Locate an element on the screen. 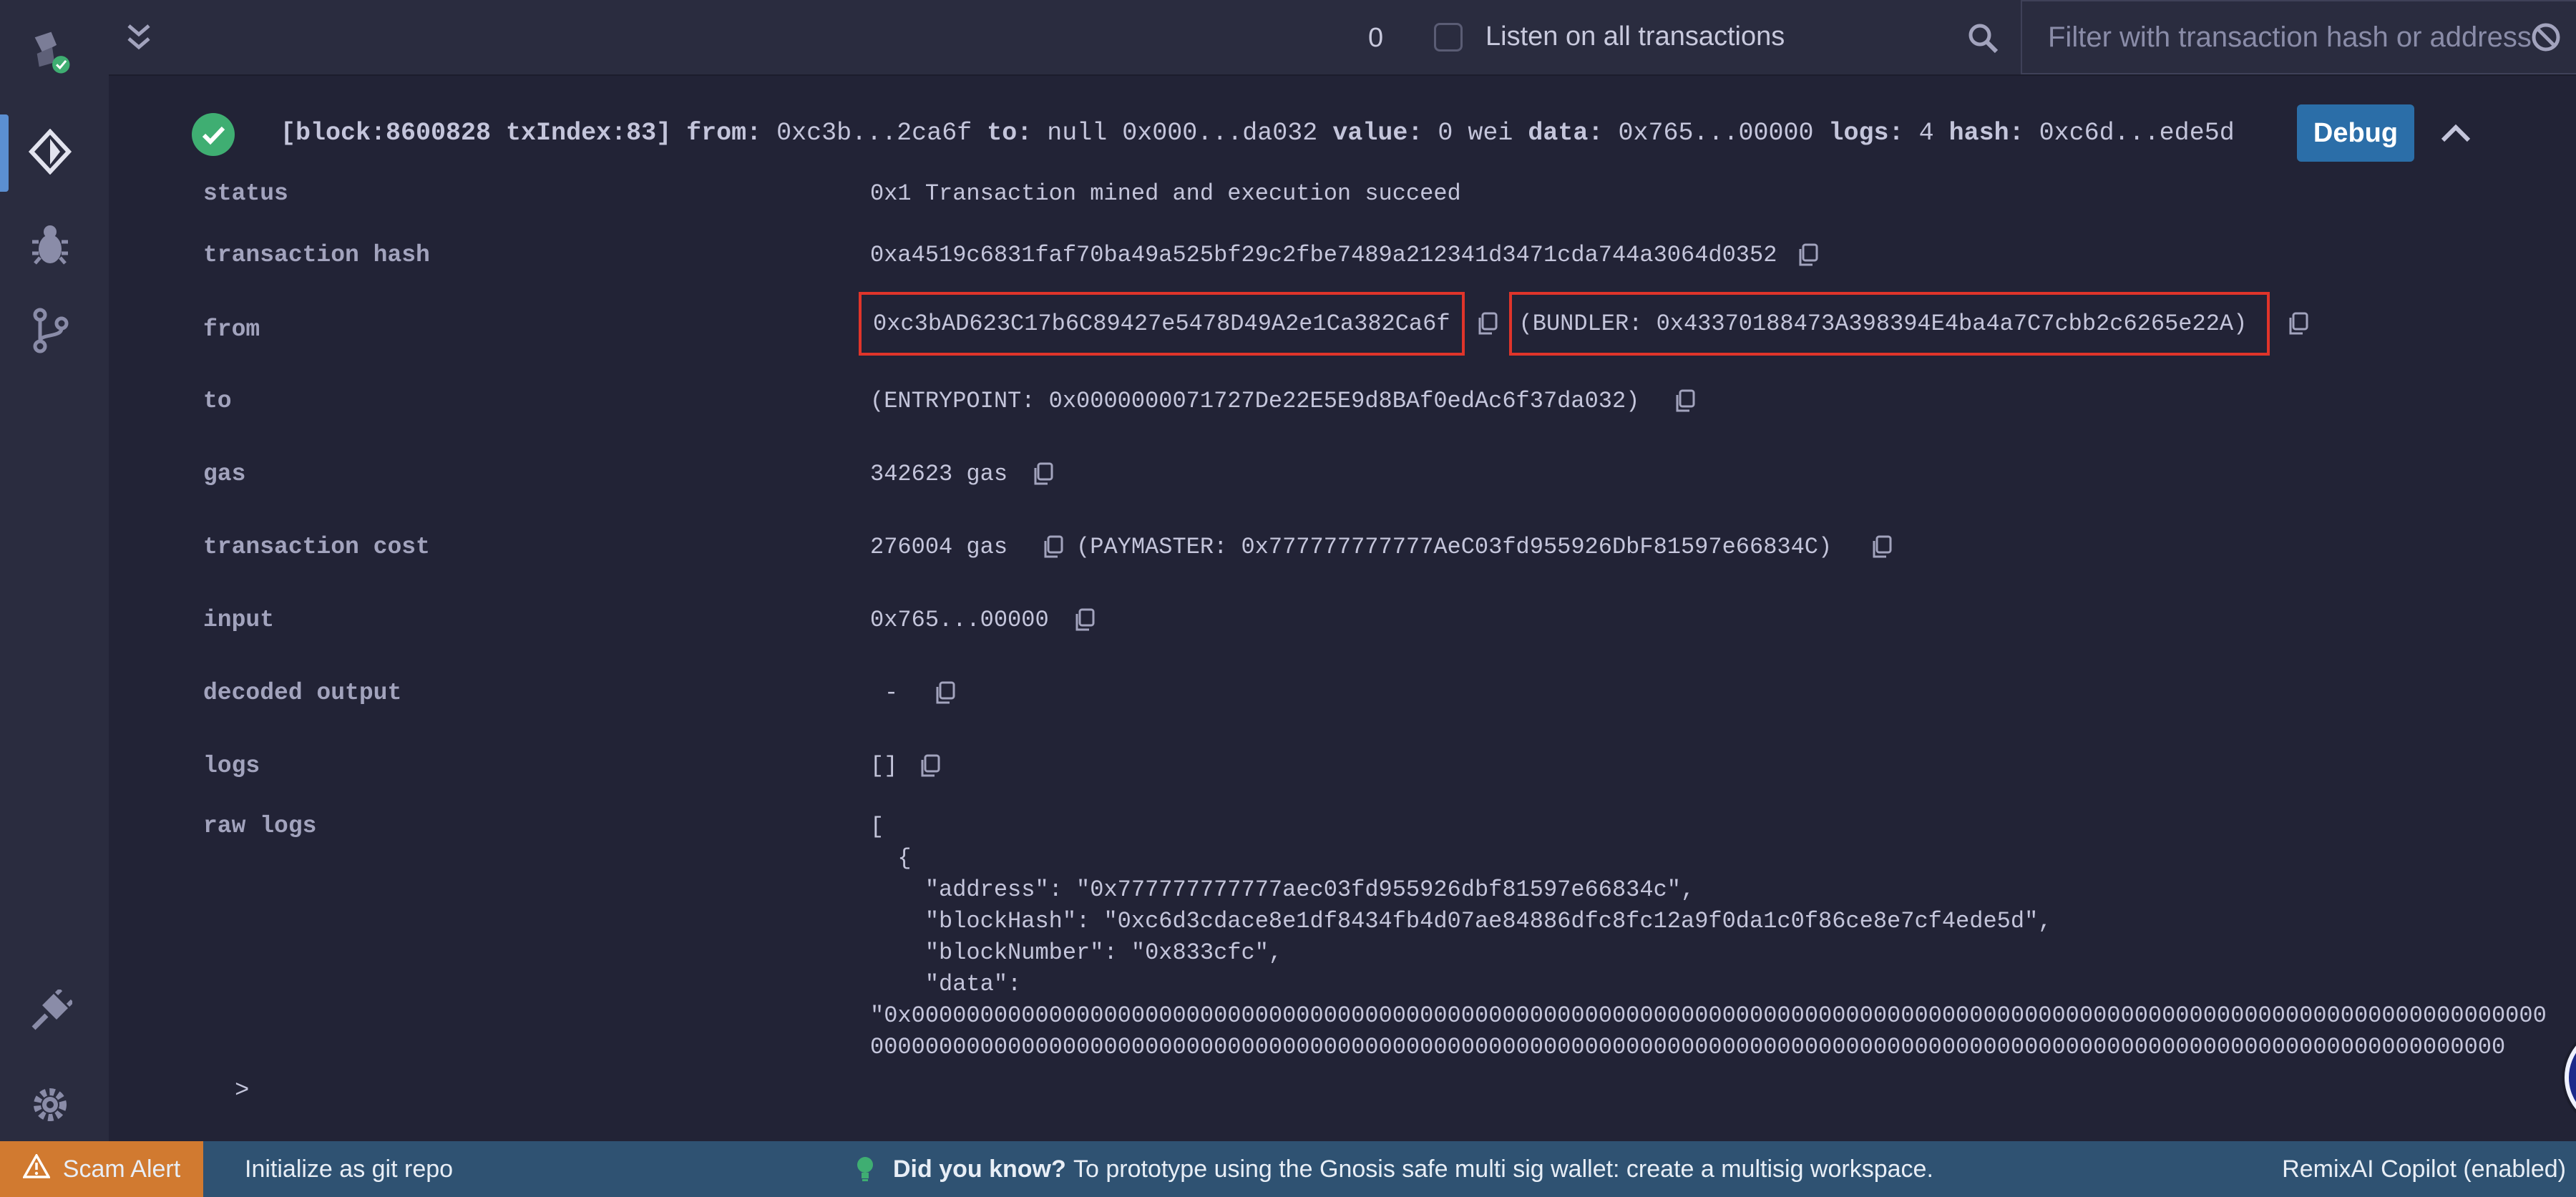 The height and width of the screenshot is (1197, 2576). icon-panel is located at coordinates (54, 570).